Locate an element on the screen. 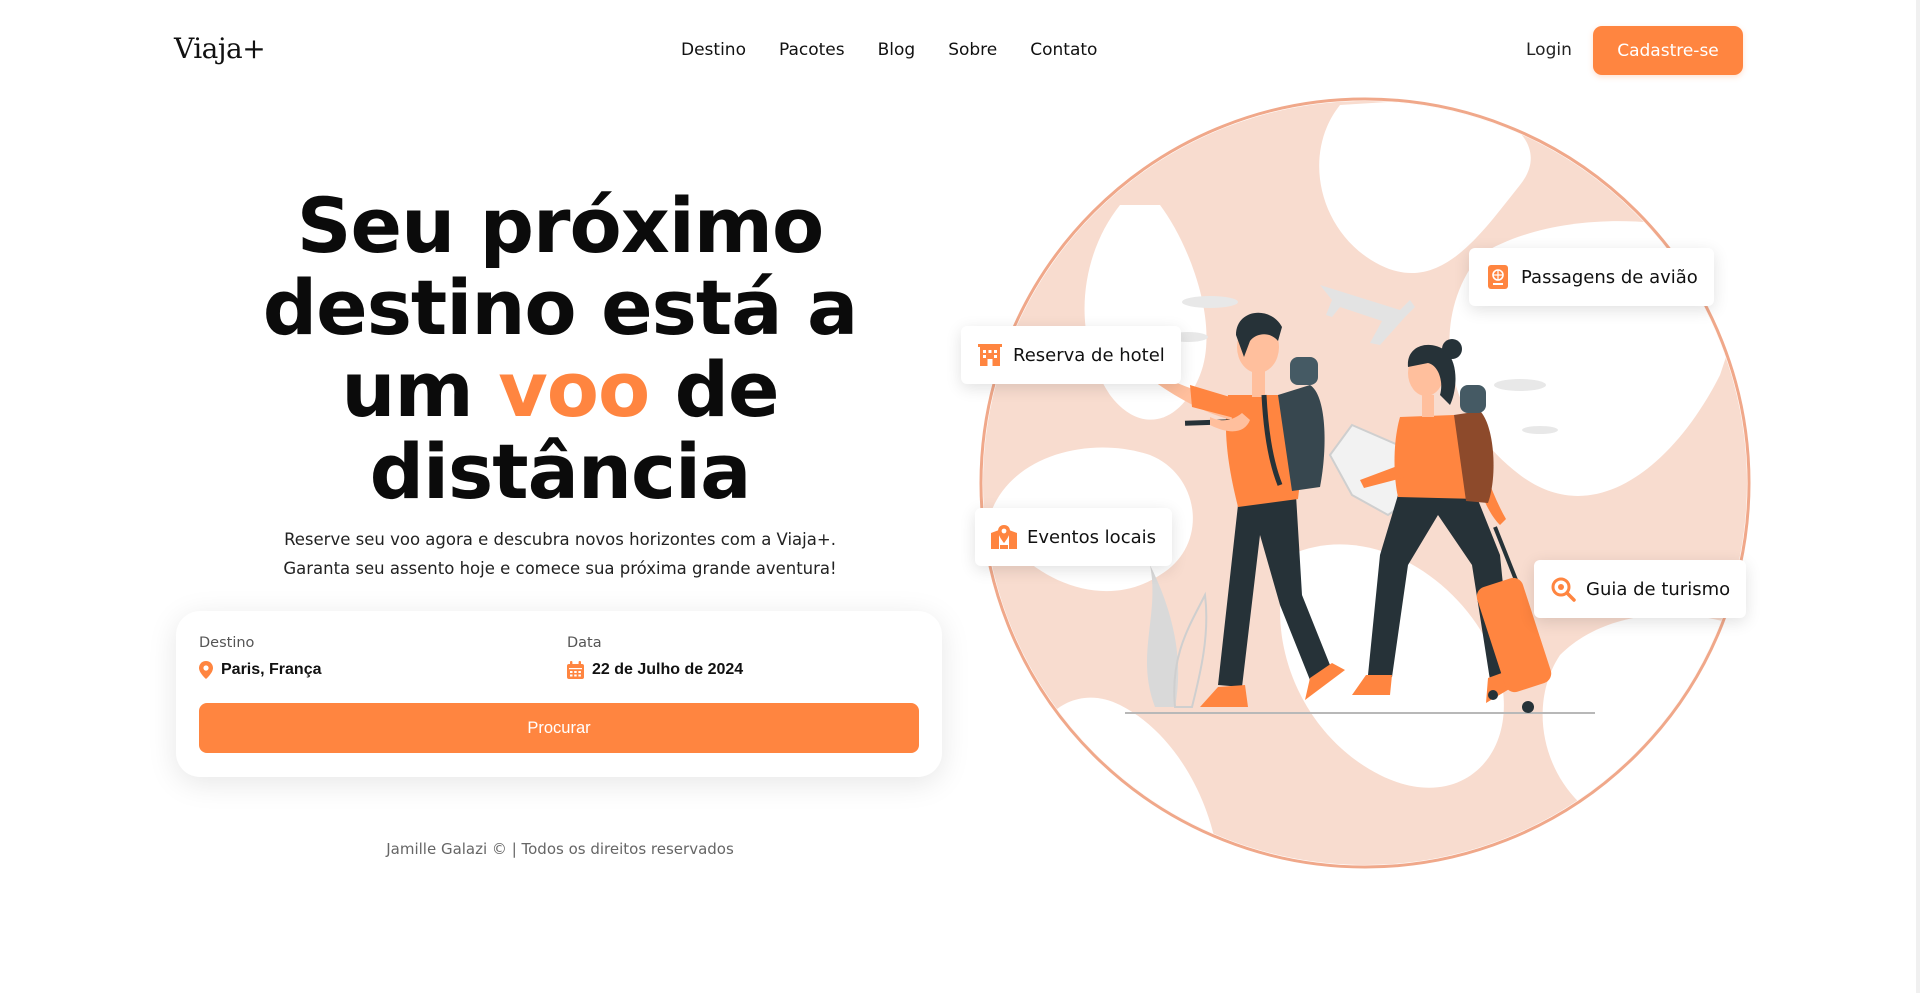 The image size is (1920, 993). nav-item-blog: Blog is located at coordinates (897, 50).